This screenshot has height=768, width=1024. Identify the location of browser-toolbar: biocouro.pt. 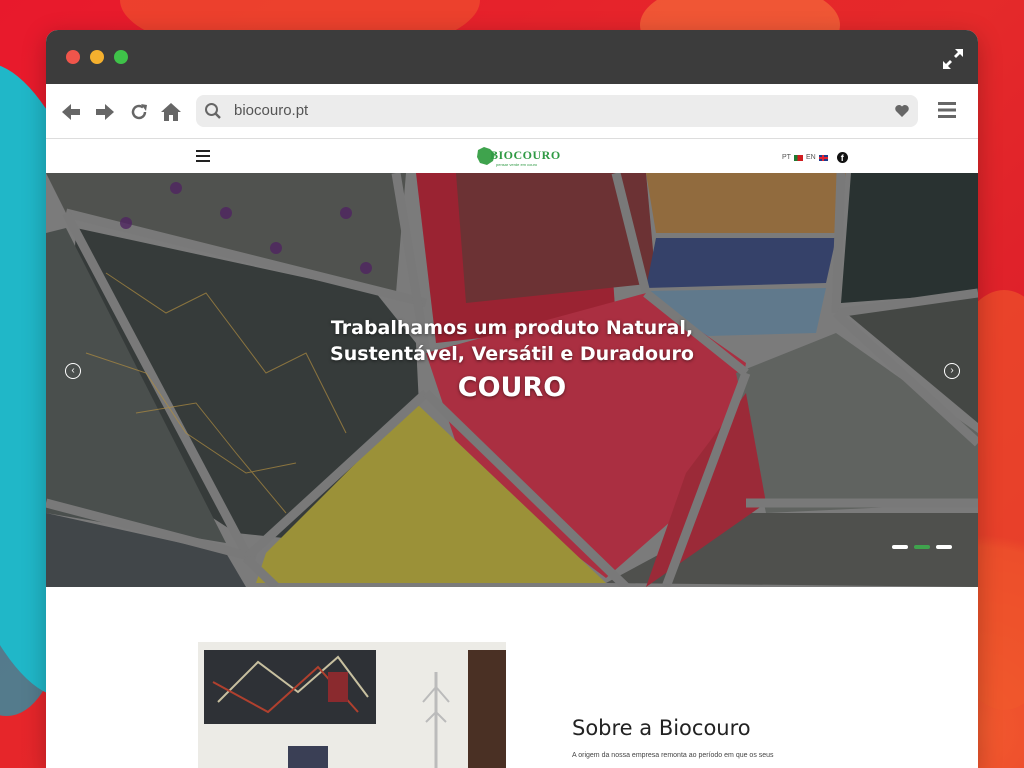
(512, 111).